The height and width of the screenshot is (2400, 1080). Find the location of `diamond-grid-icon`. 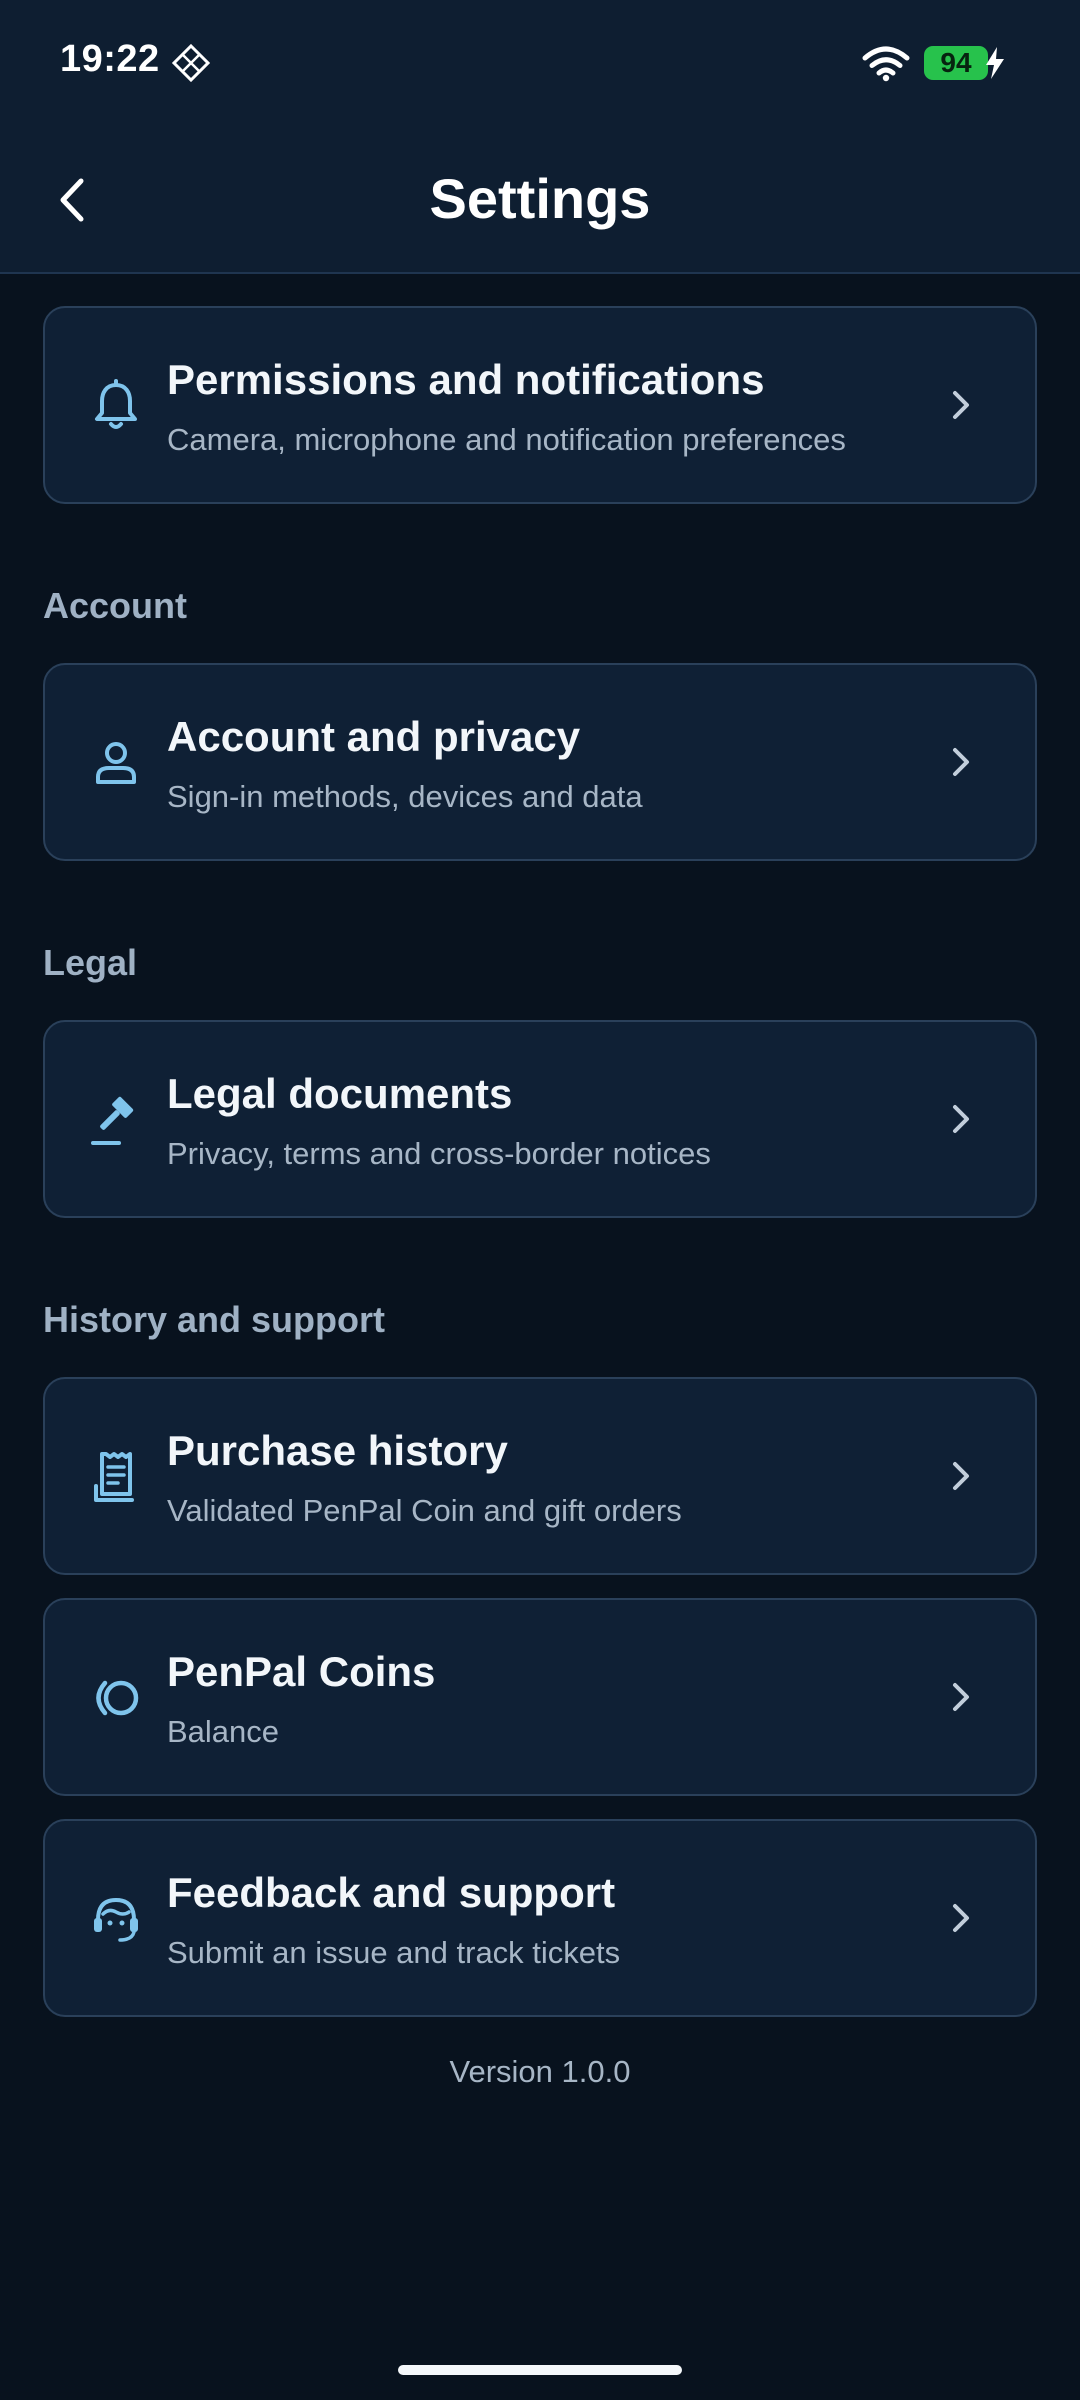

diamond-grid-icon is located at coordinates (191, 63).